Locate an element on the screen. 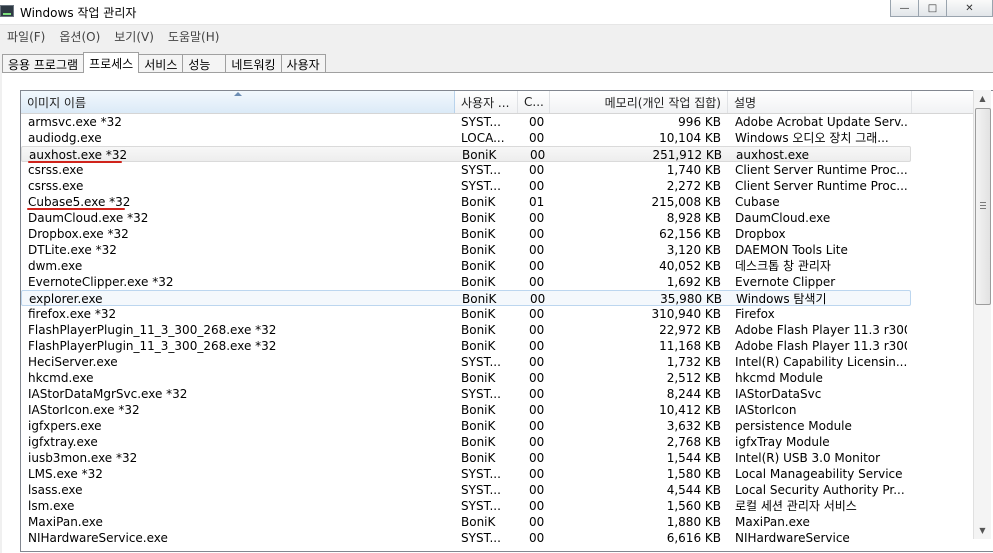 The width and height of the screenshot is (993, 553). grip-icon is located at coordinates (983, 205).